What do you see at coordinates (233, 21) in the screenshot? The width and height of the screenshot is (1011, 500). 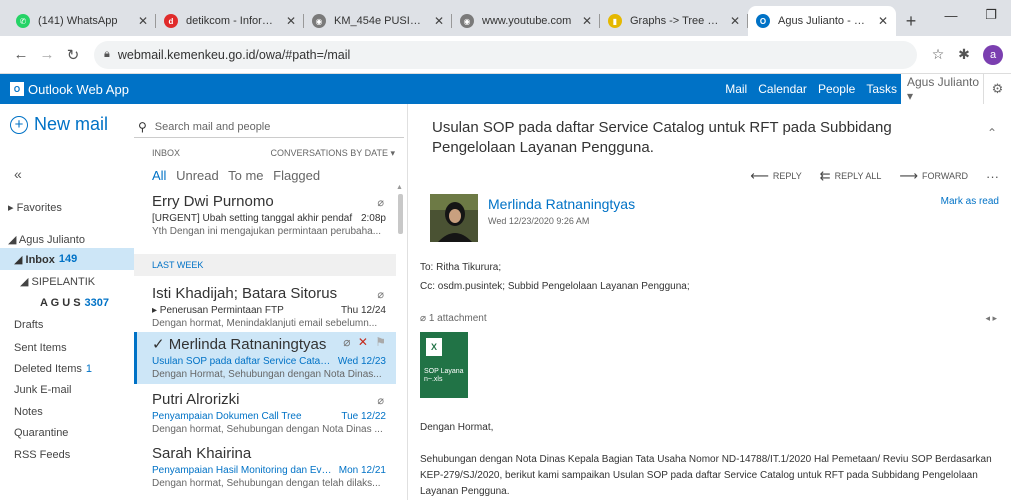 I see `tab-title: detikcom - Informasi Be` at bounding box center [233, 21].